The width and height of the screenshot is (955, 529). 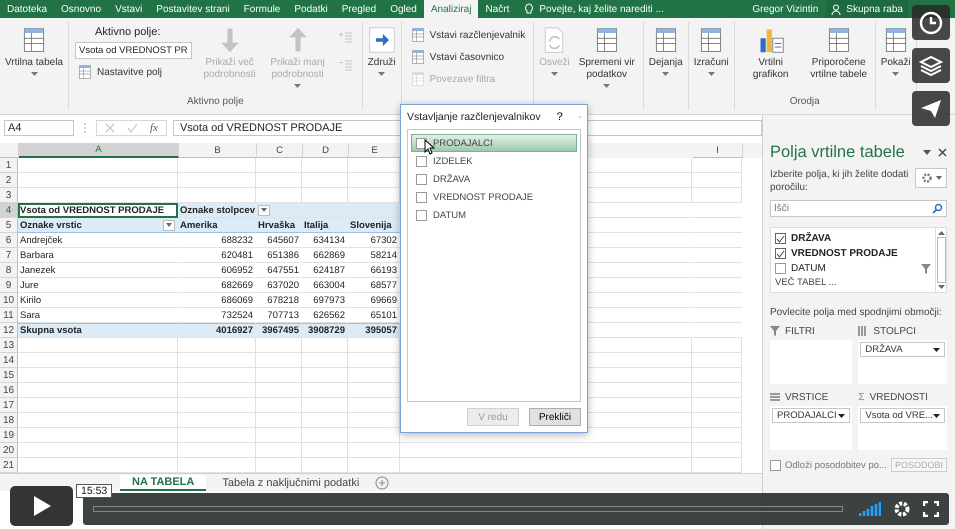 I want to click on close-icon, so click(x=942, y=152).